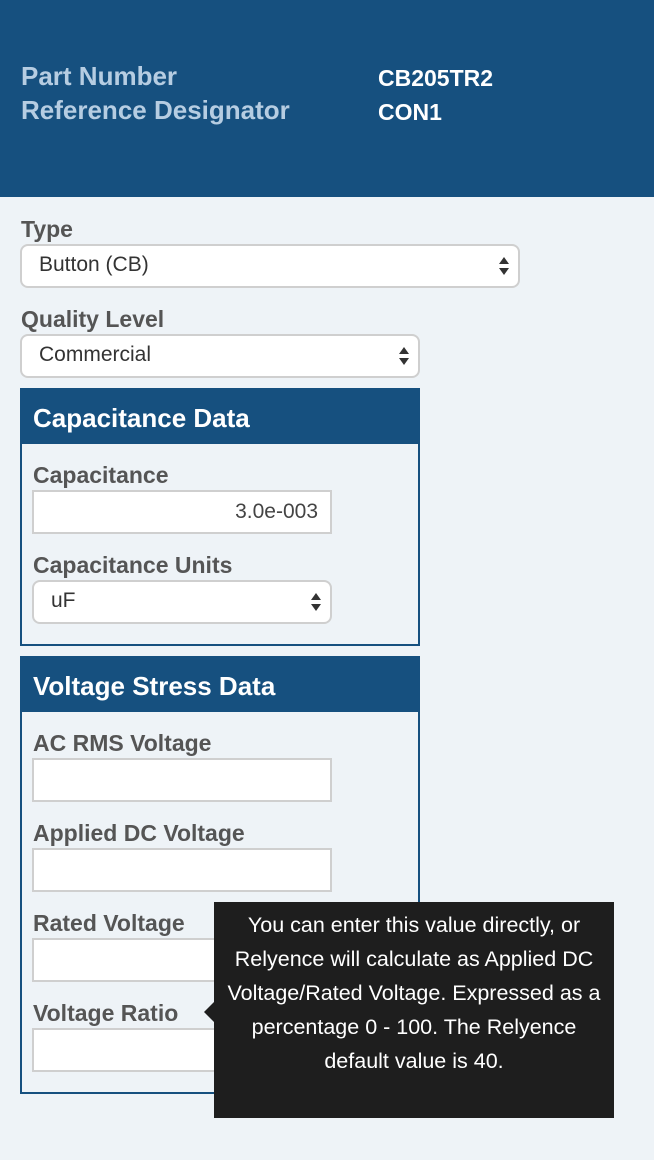 The height and width of the screenshot is (1160, 654). Describe the element at coordinates (182, 602) in the screenshot. I see `capacitance-units-select: uF` at that location.